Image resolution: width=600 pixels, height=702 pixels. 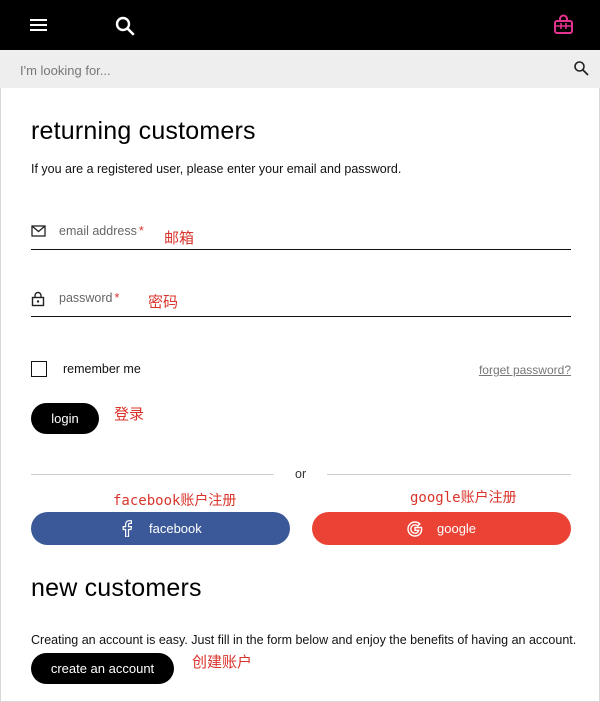 I want to click on facebook-button: facebook, so click(x=160, y=528).